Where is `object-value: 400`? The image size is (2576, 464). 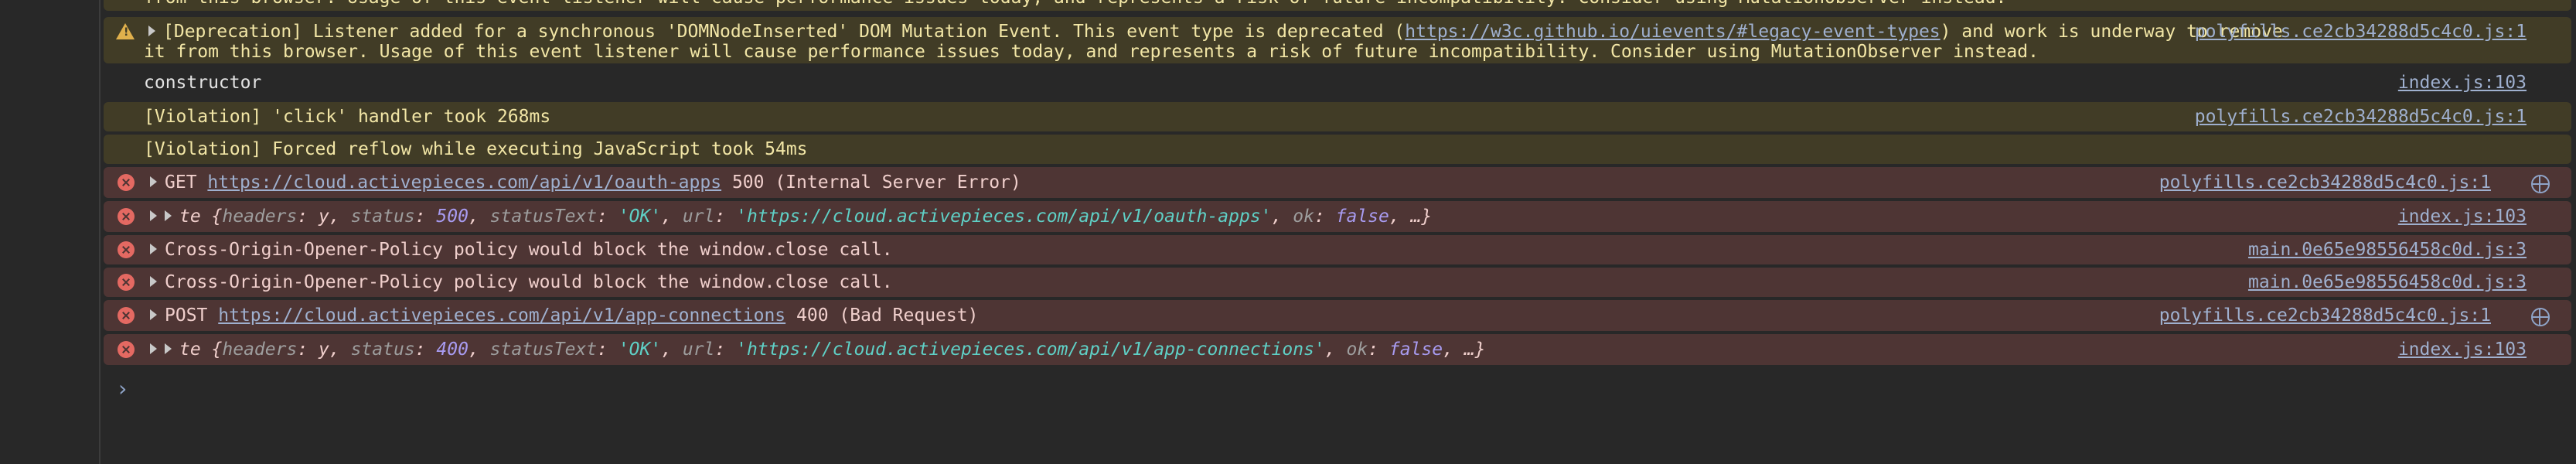
object-value: 400 is located at coordinates (452, 349).